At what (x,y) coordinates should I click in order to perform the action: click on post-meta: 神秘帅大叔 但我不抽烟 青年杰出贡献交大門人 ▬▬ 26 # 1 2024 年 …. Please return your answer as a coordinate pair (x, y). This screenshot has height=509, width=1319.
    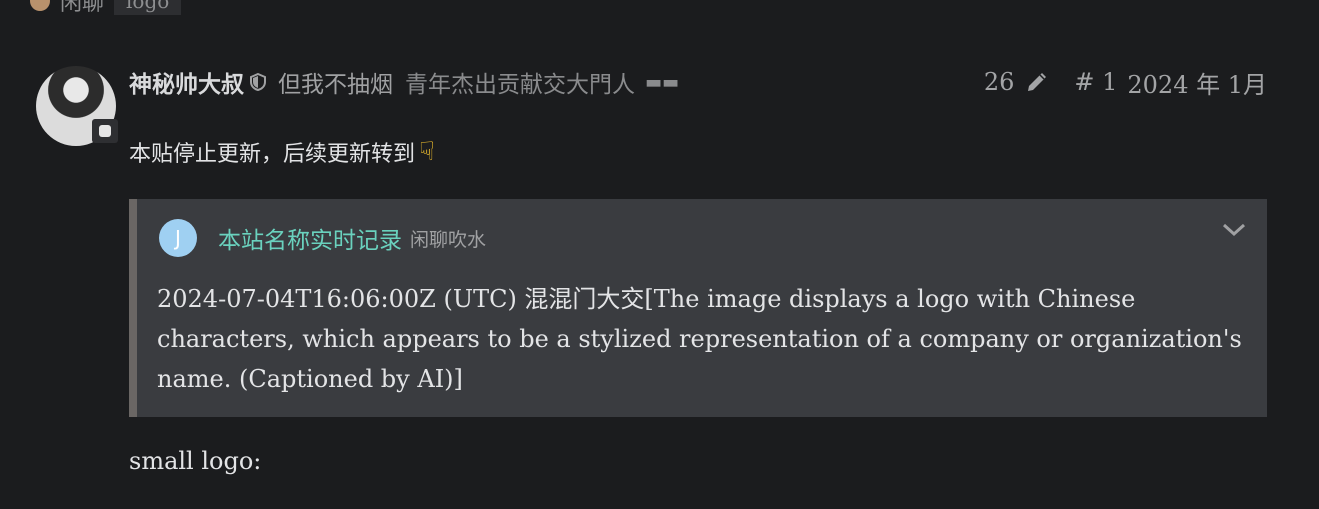
    Looking at the image, I should click on (698, 82).